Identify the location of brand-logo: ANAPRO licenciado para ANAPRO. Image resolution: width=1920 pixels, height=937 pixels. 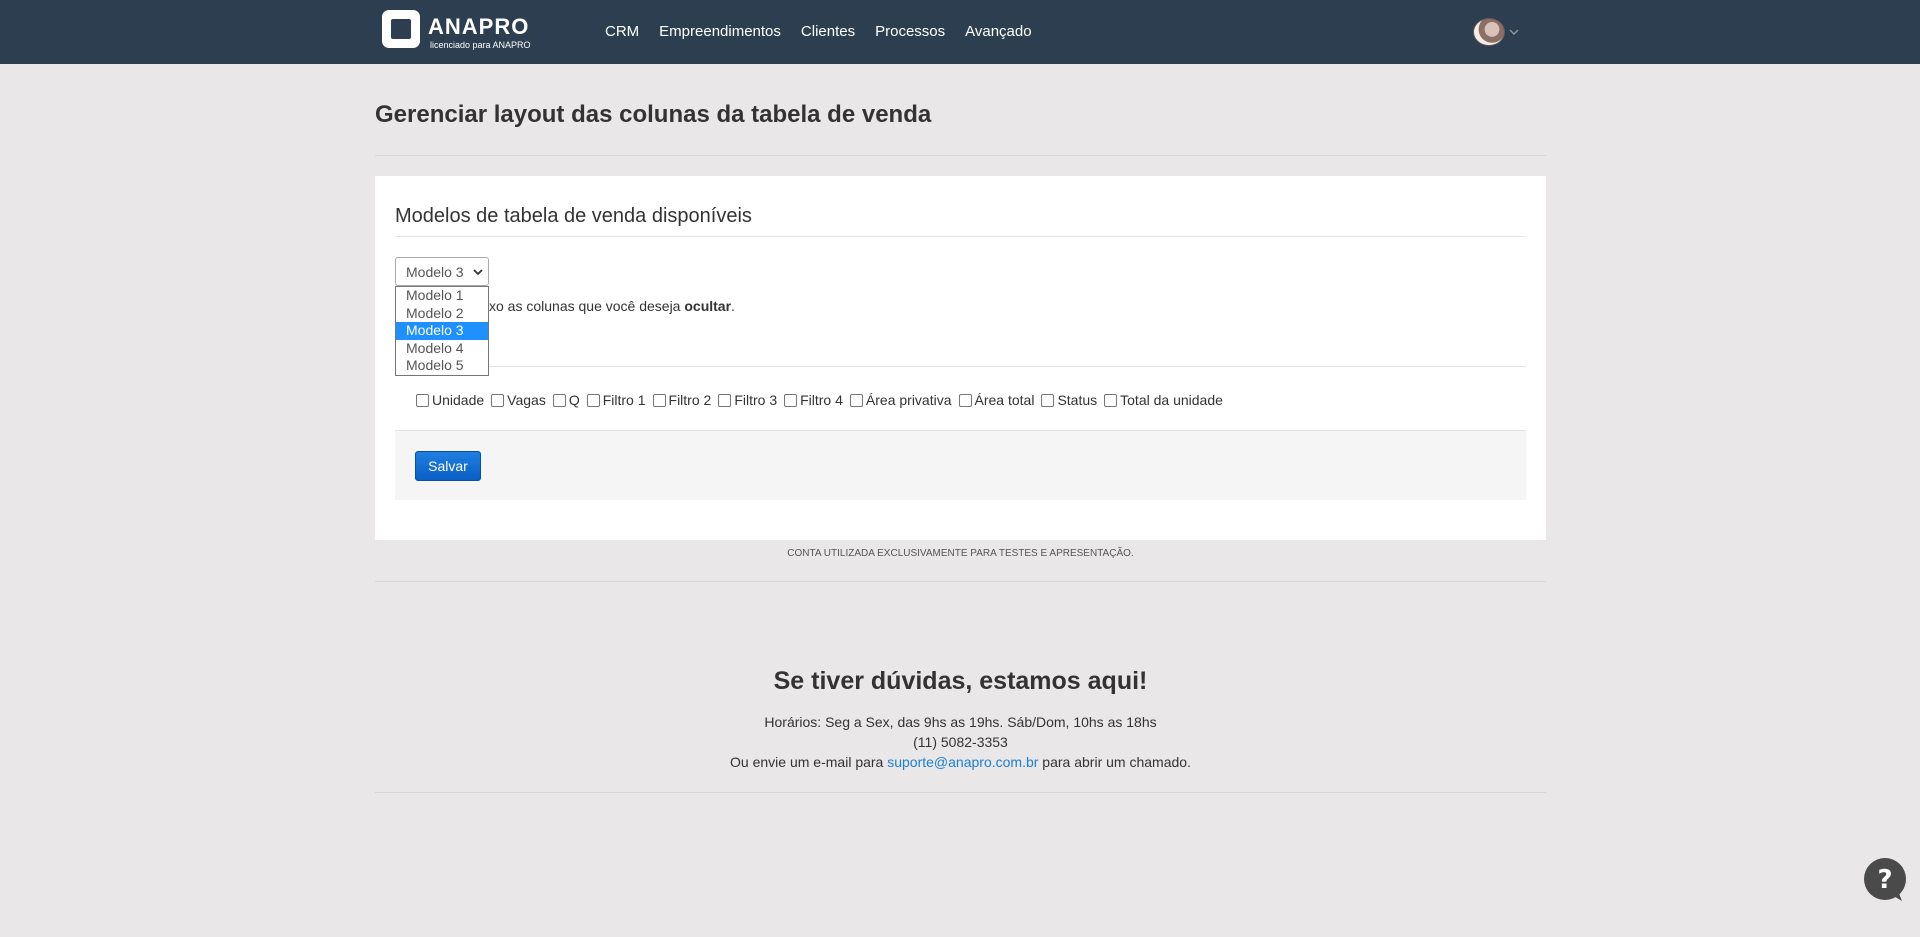
(462, 32).